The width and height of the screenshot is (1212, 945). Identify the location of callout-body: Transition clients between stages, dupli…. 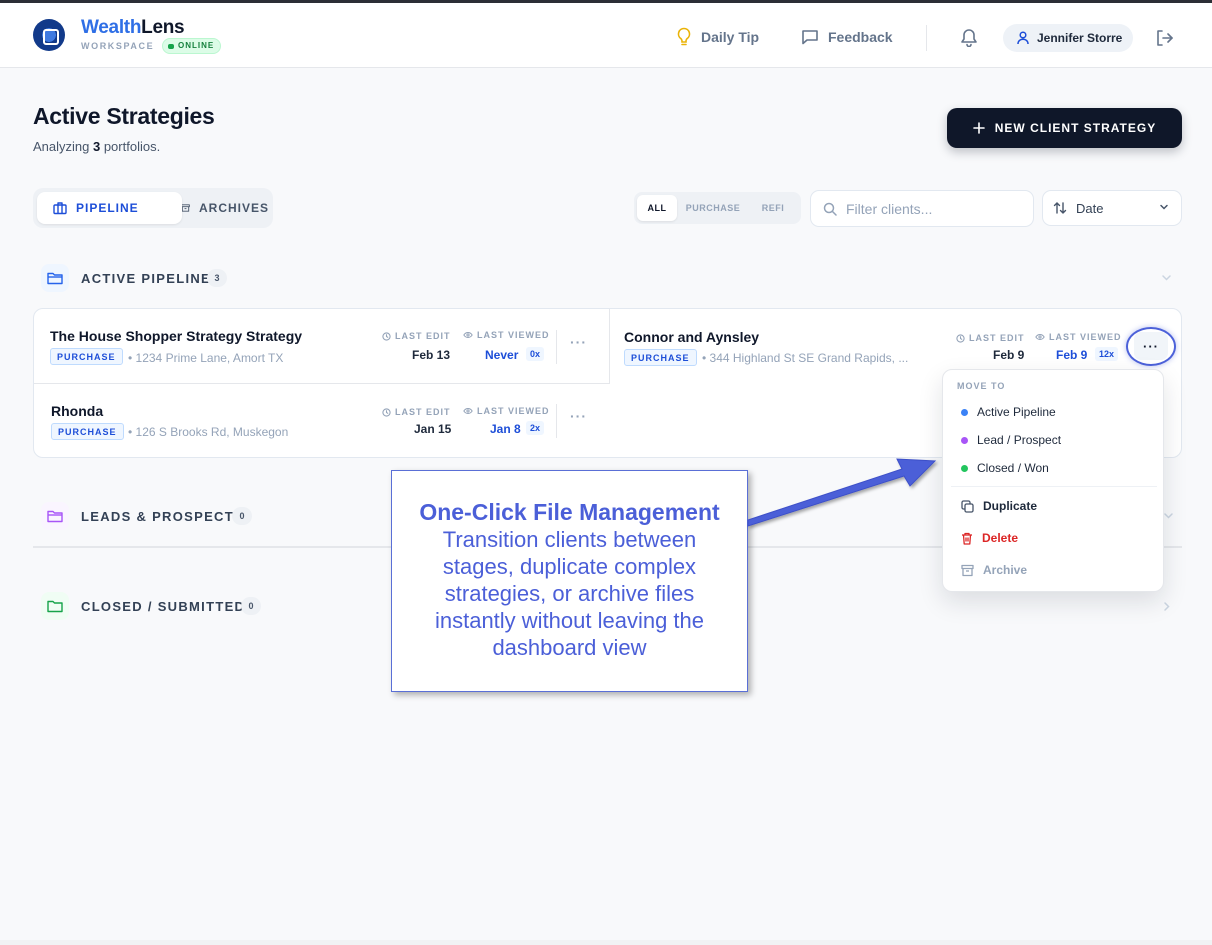
(569, 593).